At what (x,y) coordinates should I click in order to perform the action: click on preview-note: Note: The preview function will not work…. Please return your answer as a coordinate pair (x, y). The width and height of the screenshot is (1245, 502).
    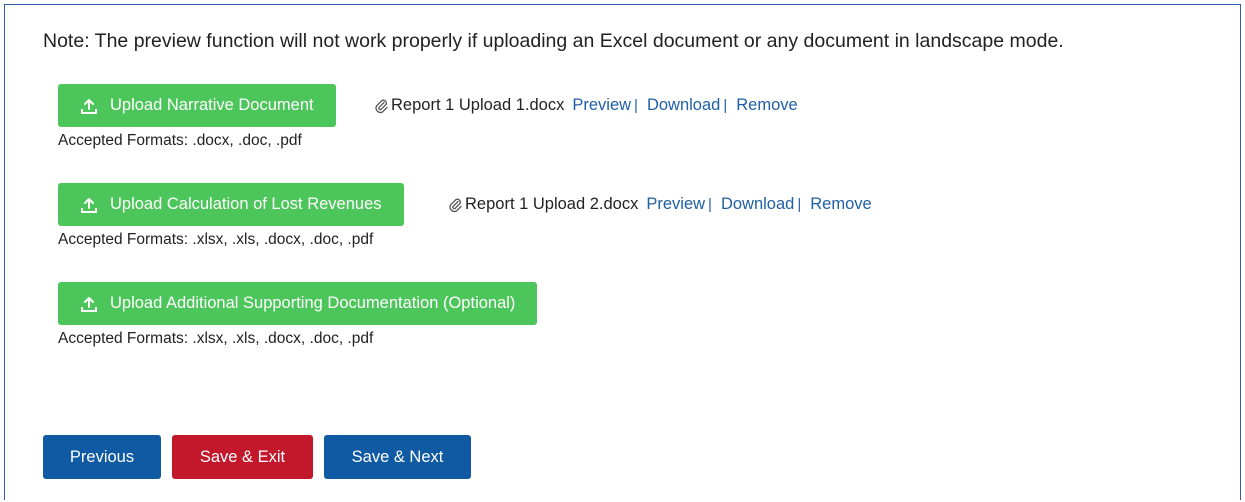
    Looking at the image, I should click on (553, 41).